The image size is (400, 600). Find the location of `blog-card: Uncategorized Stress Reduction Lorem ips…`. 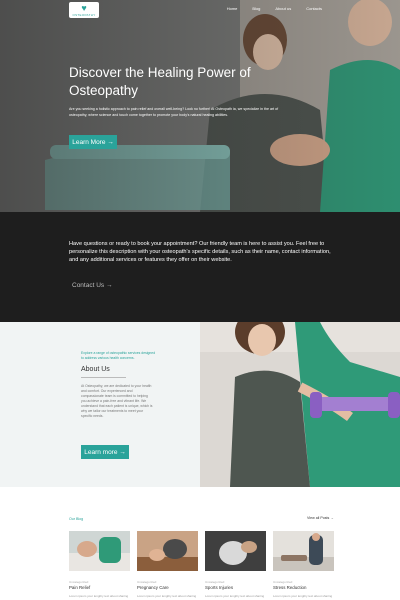

blog-card: Uncategorized Stress Reduction Lorem ips… is located at coordinates (303, 564).